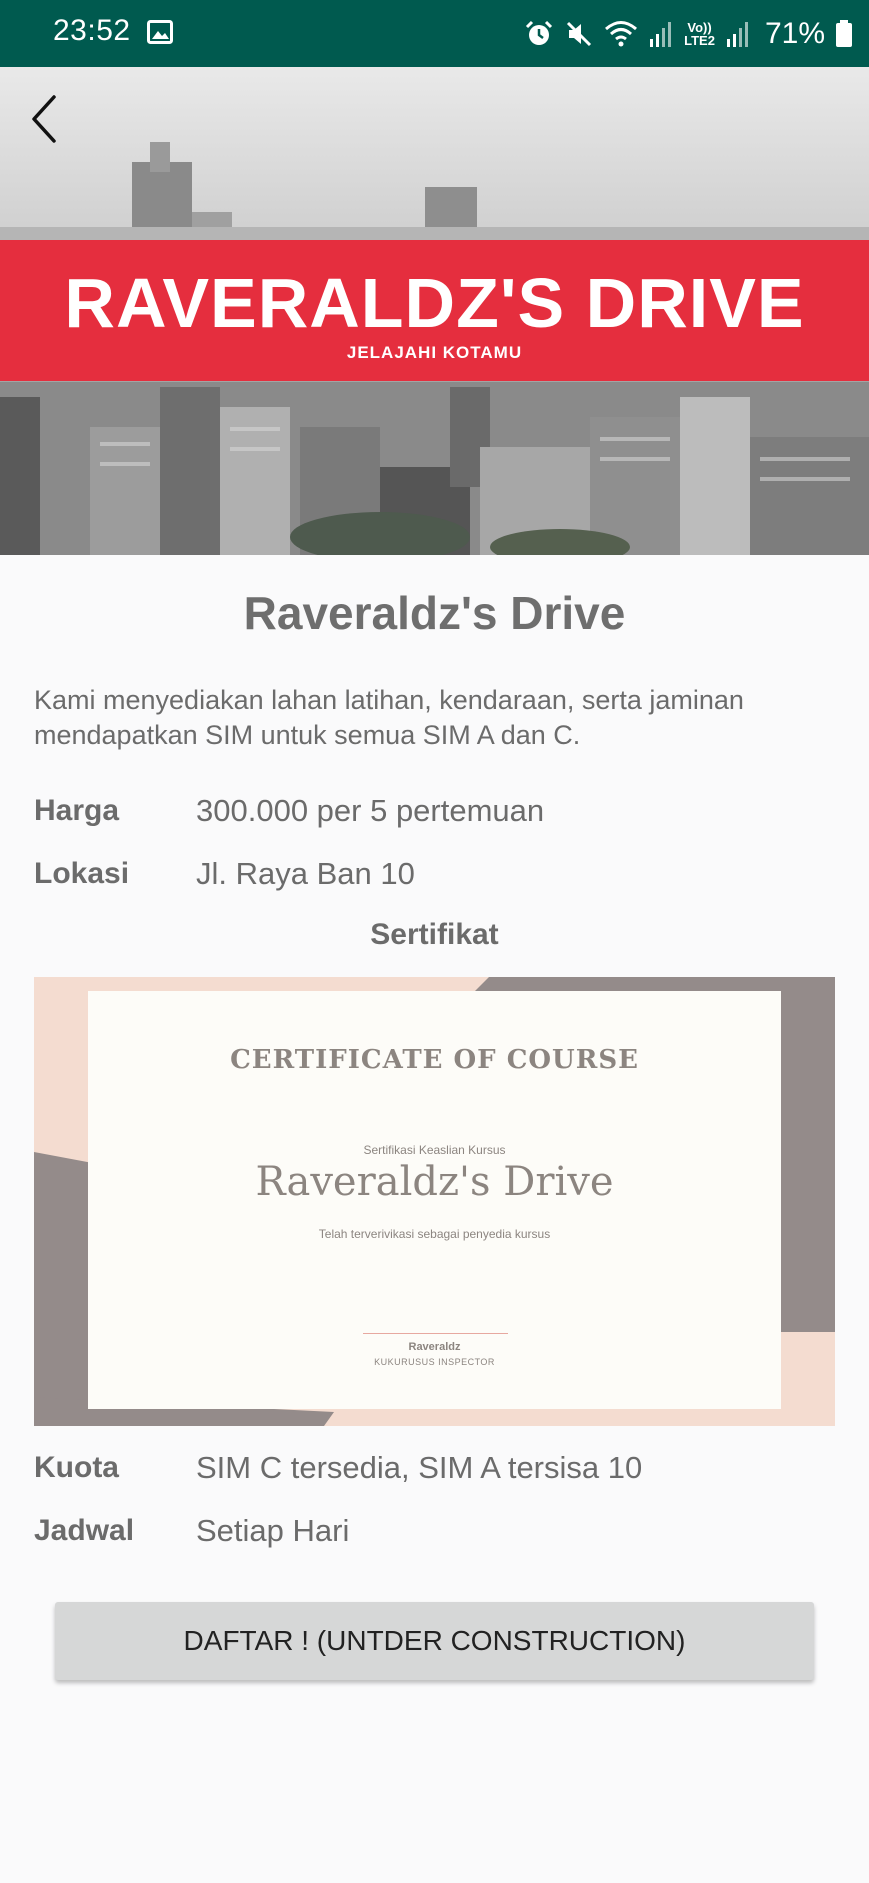 The image size is (869, 1883). What do you see at coordinates (699, 40) in the screenshot?
I see `volte-bottom-label: LTE2` at bounding box center [699, 40].